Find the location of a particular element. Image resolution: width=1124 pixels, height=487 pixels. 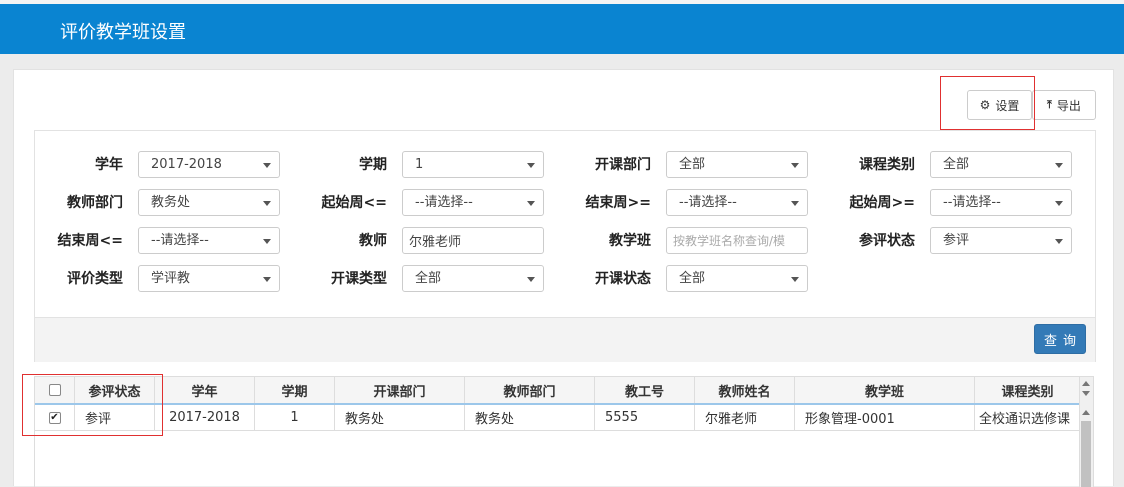

grid-header: 参评状态 学年 学期 开课部门 教师部门 教工号 教师姓名 教学班 课程类别 is located at coordinates (564, 391).